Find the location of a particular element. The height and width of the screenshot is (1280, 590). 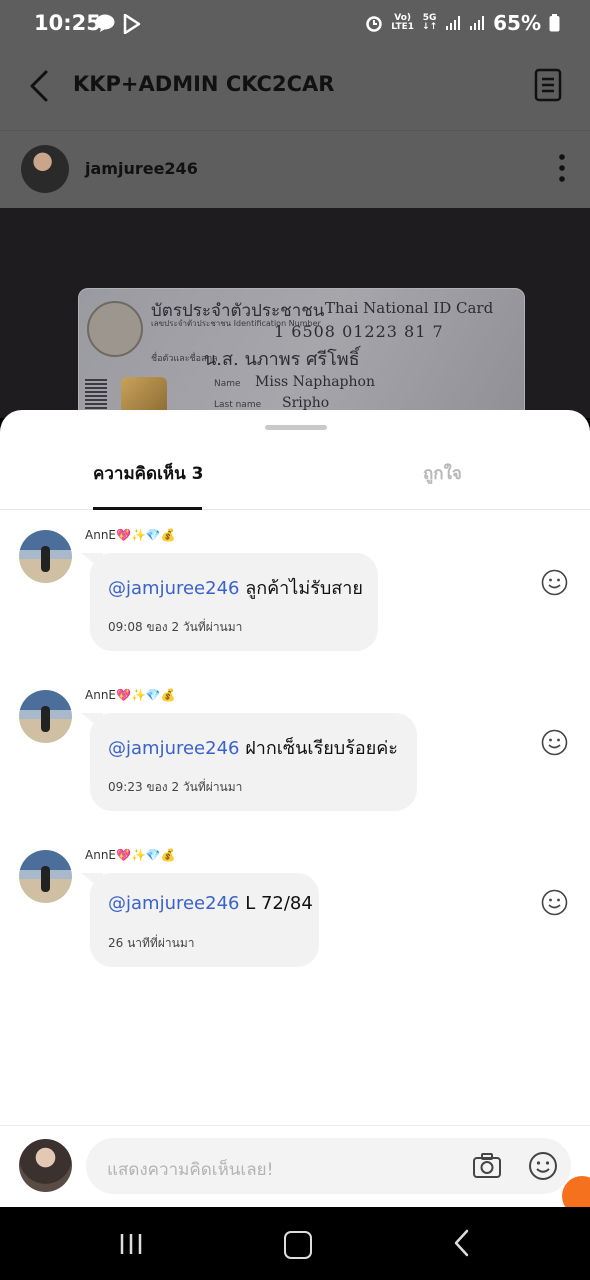

emoji-icon is located at coordinates (543, 1166).